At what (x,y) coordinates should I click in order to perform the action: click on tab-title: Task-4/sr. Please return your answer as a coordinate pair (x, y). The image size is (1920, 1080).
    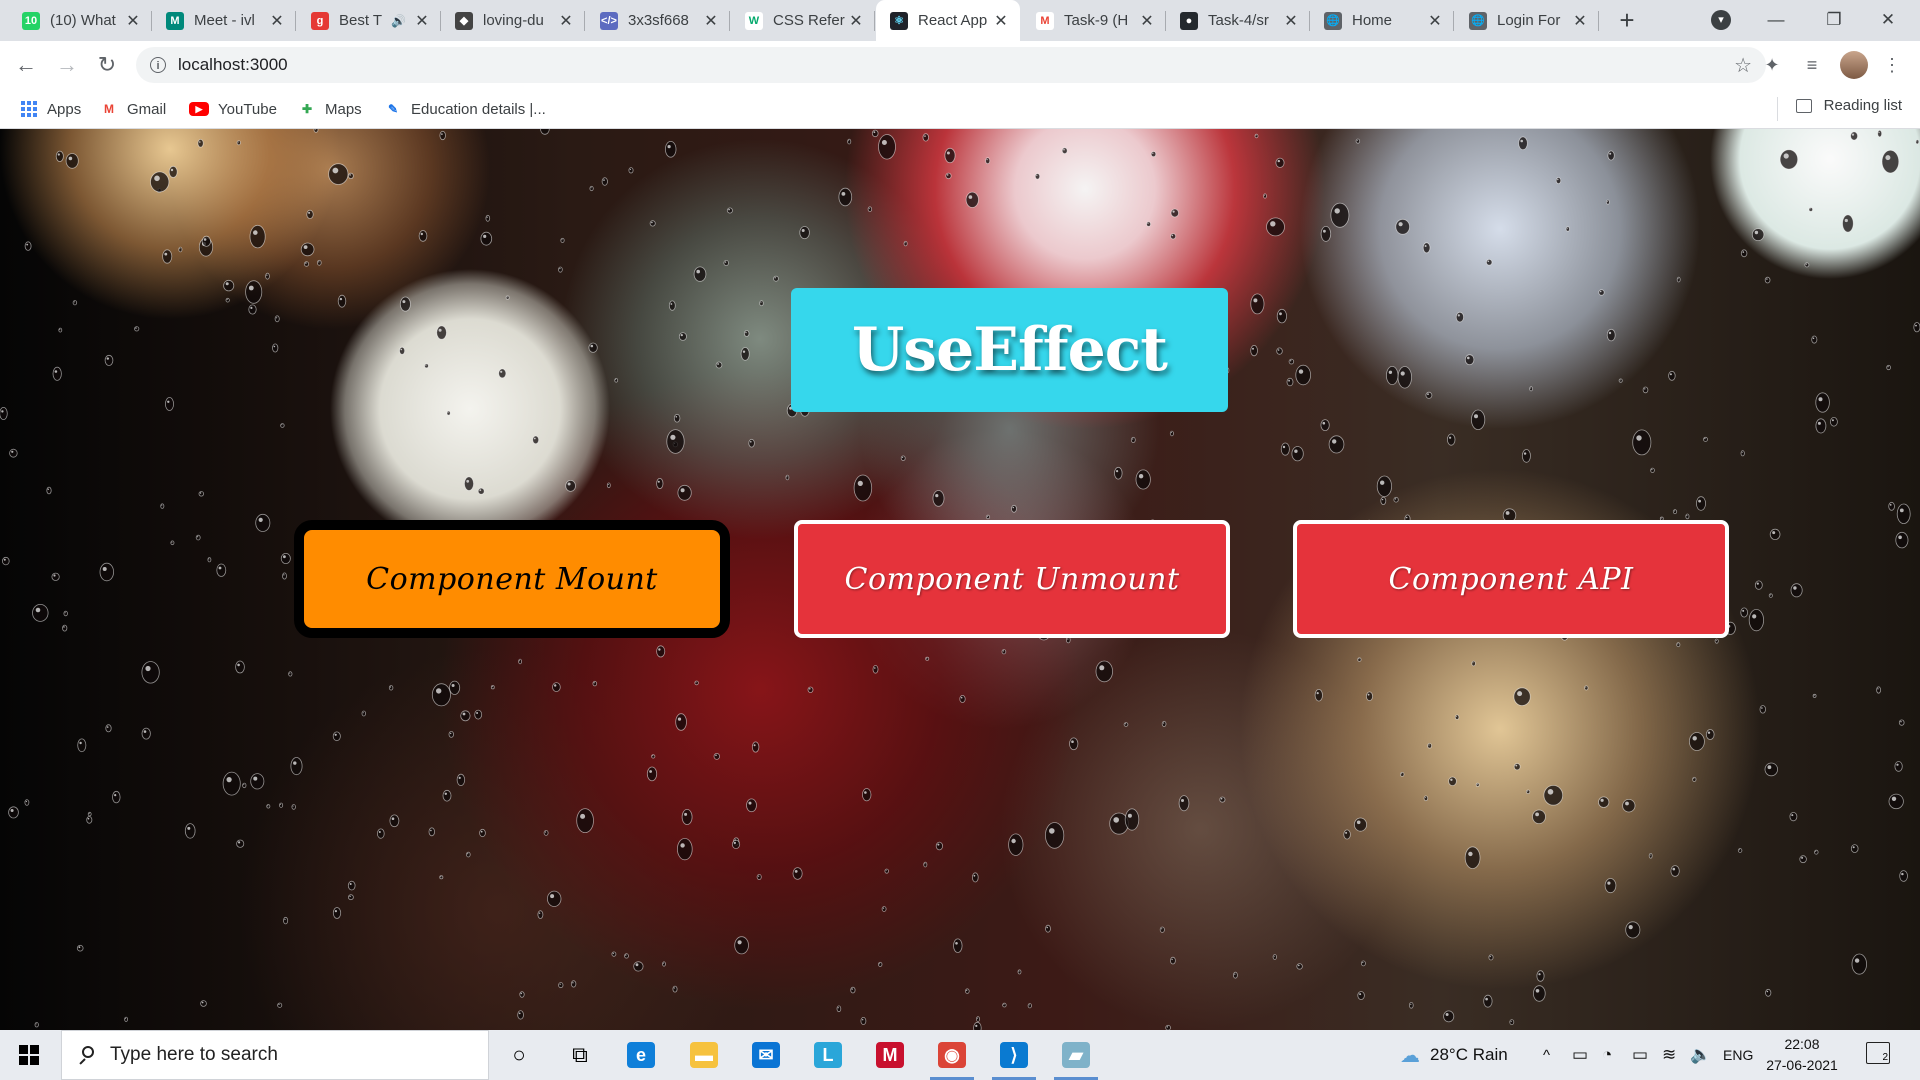
    Looking at the image, I should click on (1238, 20).